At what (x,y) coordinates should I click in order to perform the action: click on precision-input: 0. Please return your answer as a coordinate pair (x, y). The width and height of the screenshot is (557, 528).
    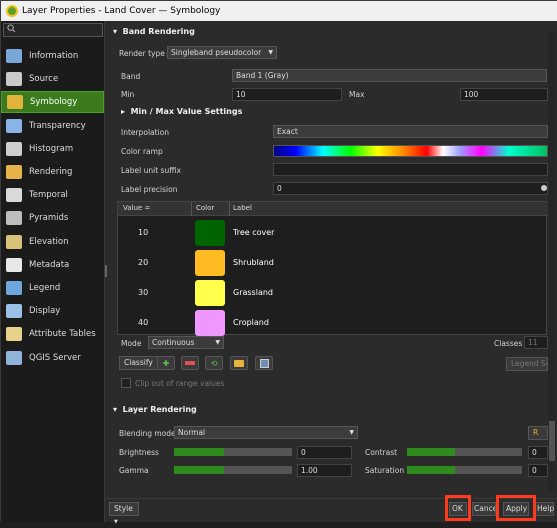
    Looking at the image, I should click on (410, 188).